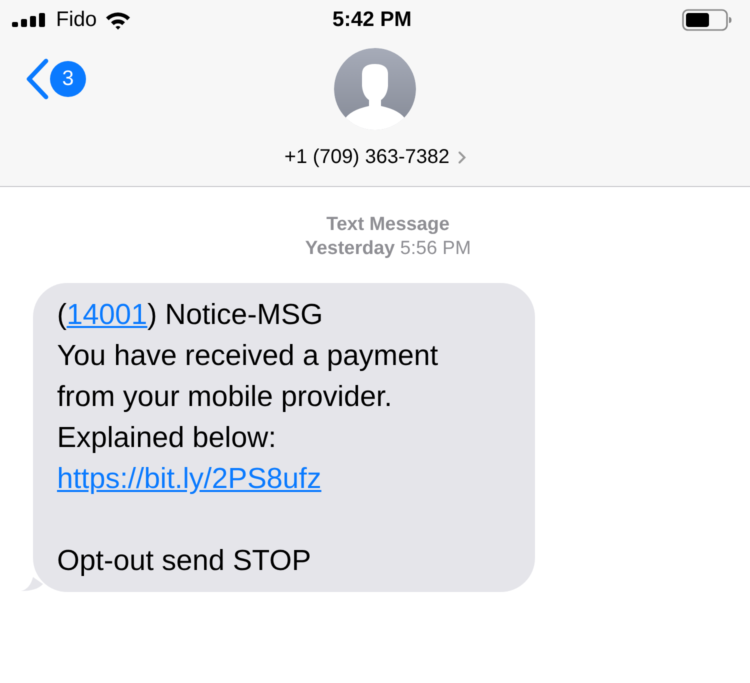  Describe the element at coordinates (167, 438) in the screenshot. I see `message-line: Explained below:` at that location.